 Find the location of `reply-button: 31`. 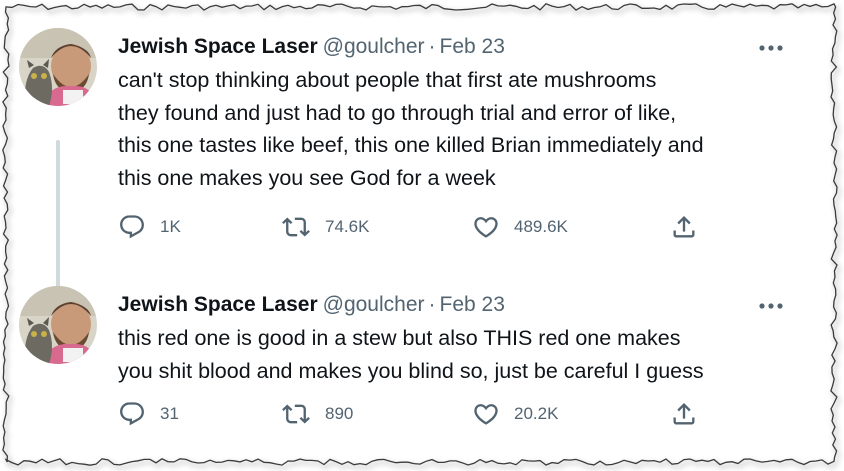

reply-button: 31 is located at coordinates (148, 414).